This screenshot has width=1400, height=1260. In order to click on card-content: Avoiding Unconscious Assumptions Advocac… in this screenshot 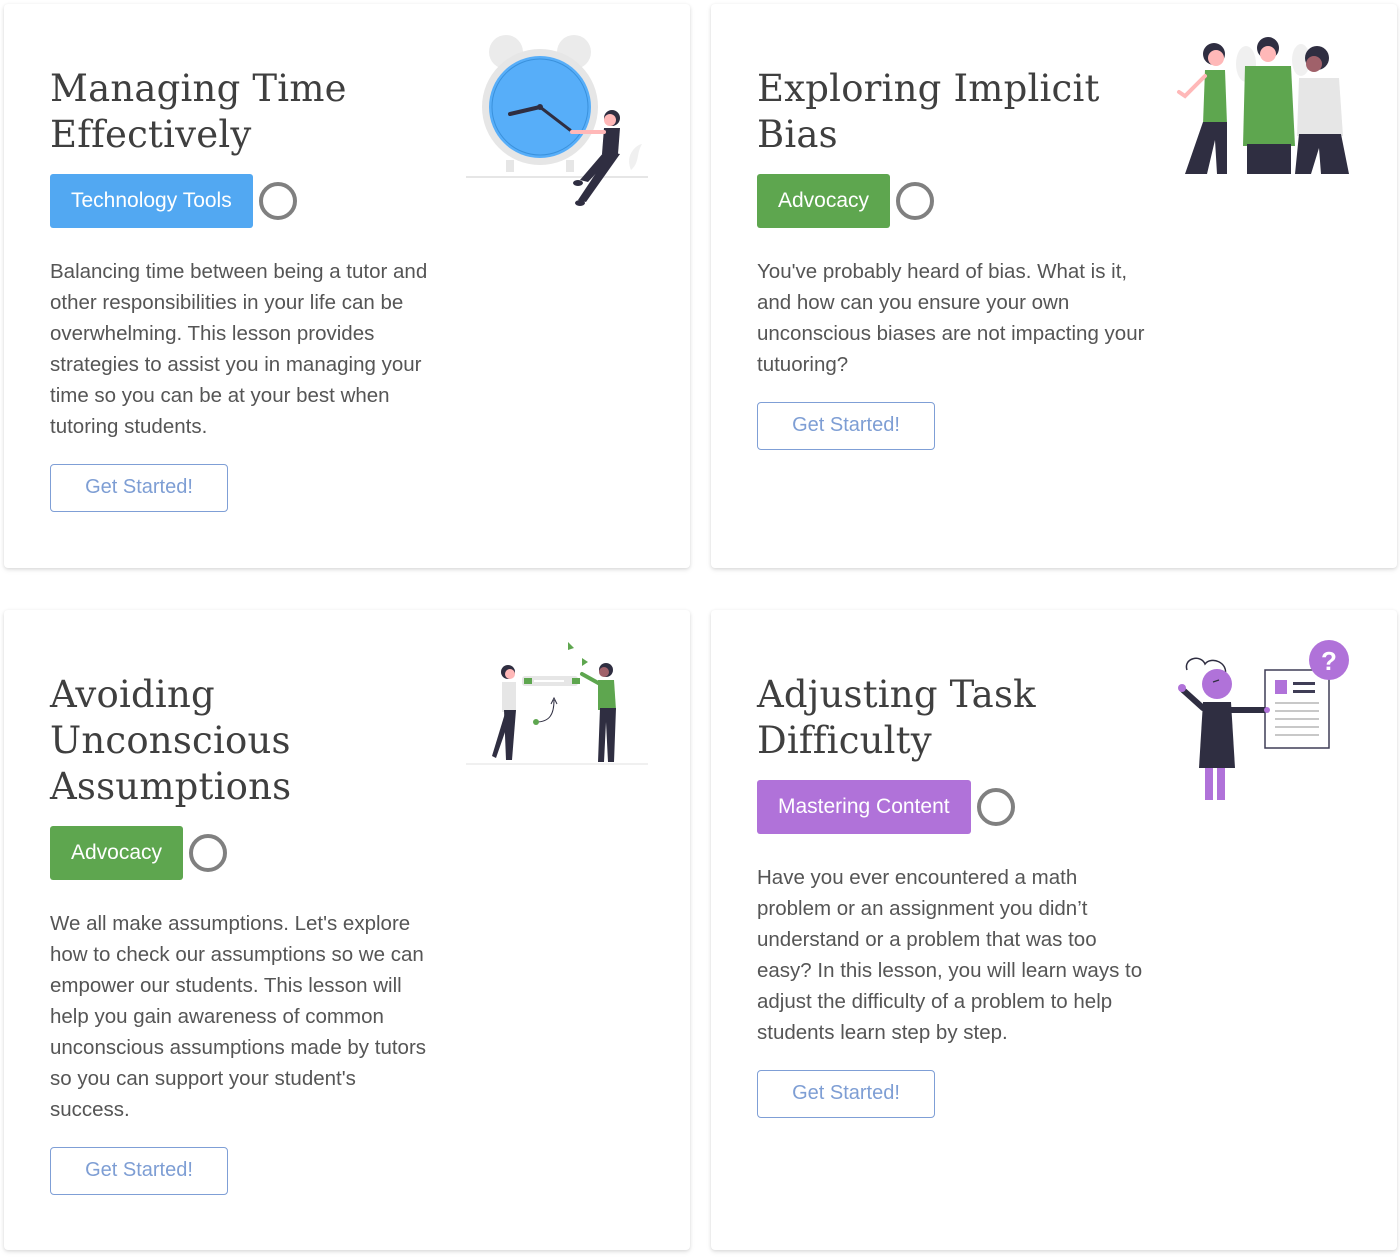, I will do `click(245, 933)`.